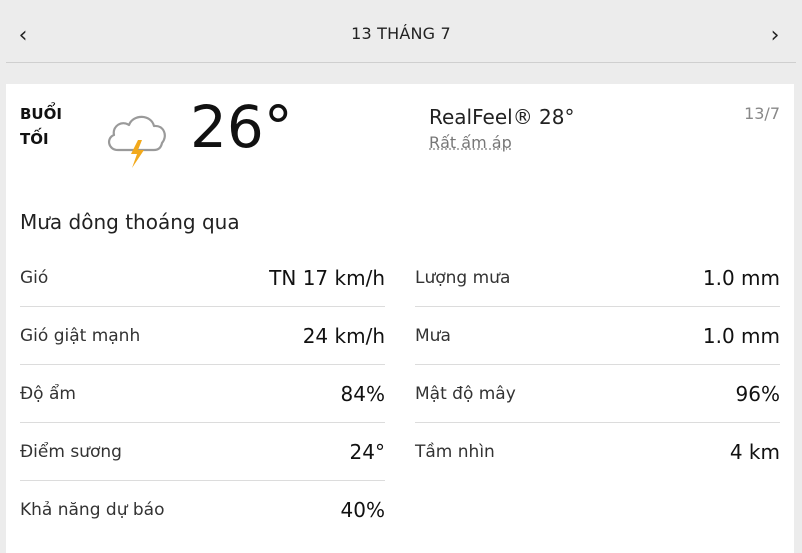  What do you see at coordinates (455, 451) in the screenshot?
I see `detail-label: Tầm nhìn` at bounding box center [455, 451].